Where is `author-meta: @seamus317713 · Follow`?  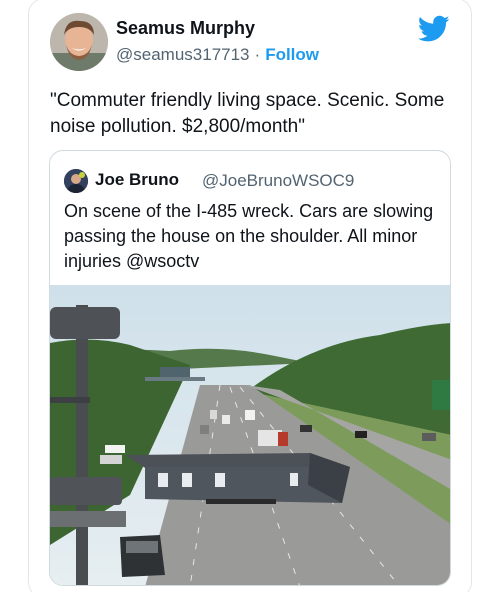 author-meta: @seamus317713 · Follow is located at coordinates (217, 55).